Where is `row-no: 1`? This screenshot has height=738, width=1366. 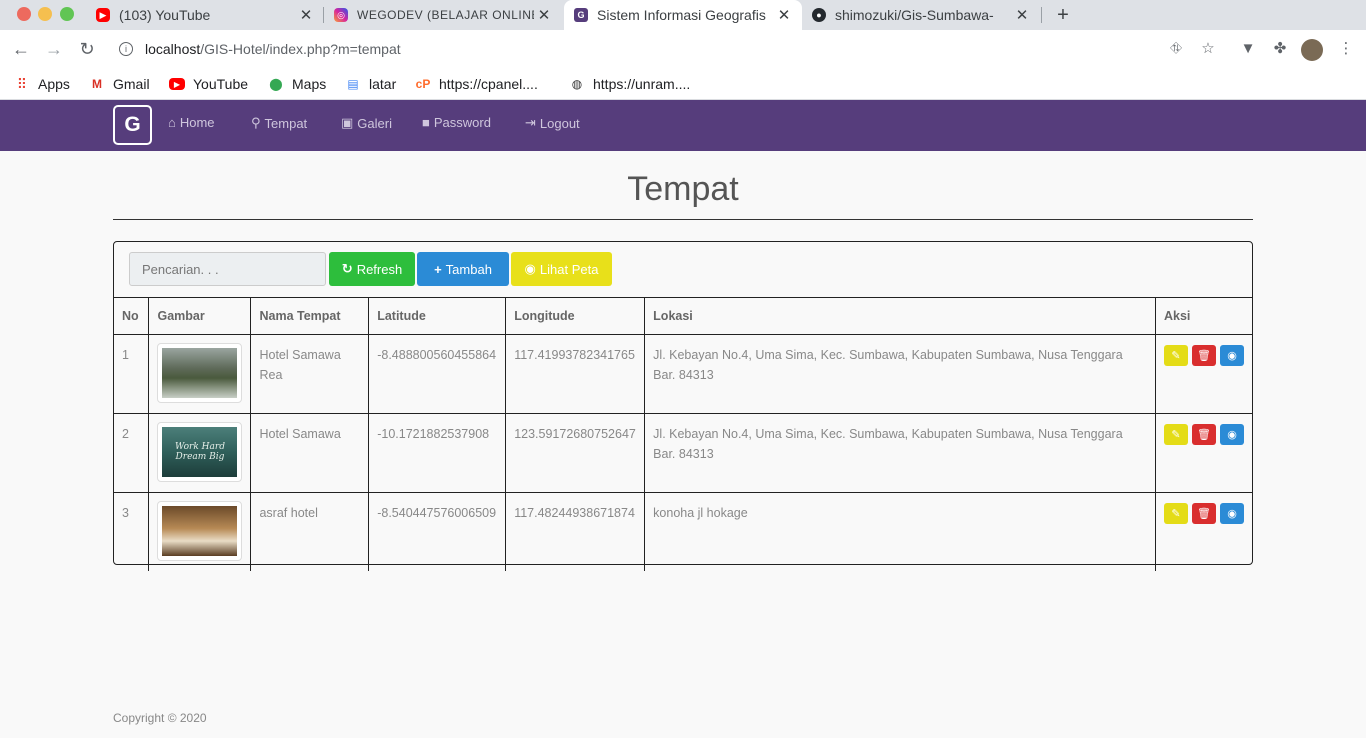
row-no: 1 is located at coordinates (131, 374).